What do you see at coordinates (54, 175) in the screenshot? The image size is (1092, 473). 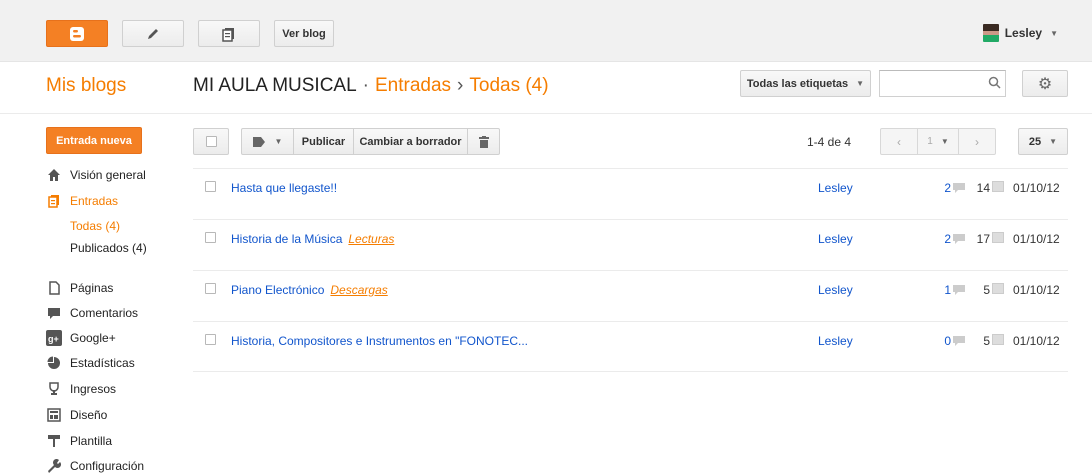 I see `home-icon` at bounding box center [54, 175].